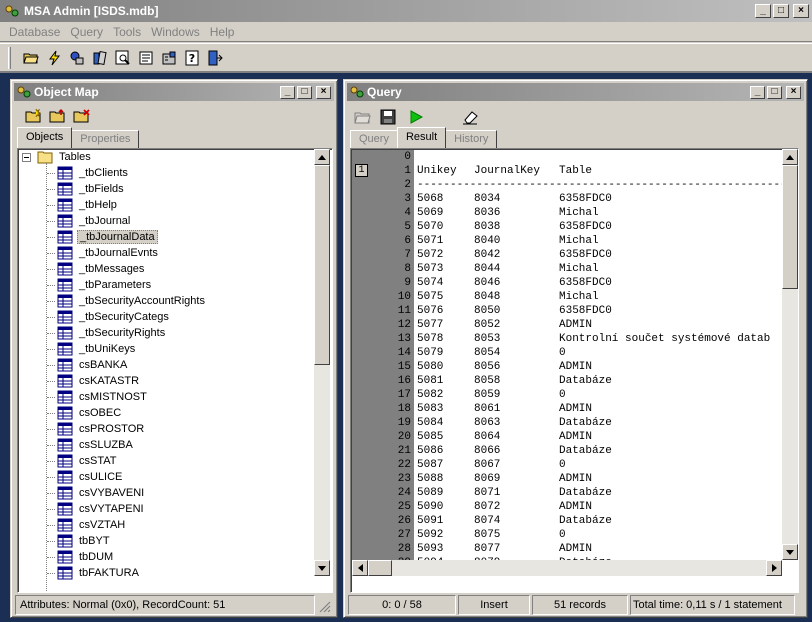 This screenshot has height=622, width=812. Describe the element at coordinates (790, 354) in the screenshot. I see `result-vertical-scrollbar` at that location.